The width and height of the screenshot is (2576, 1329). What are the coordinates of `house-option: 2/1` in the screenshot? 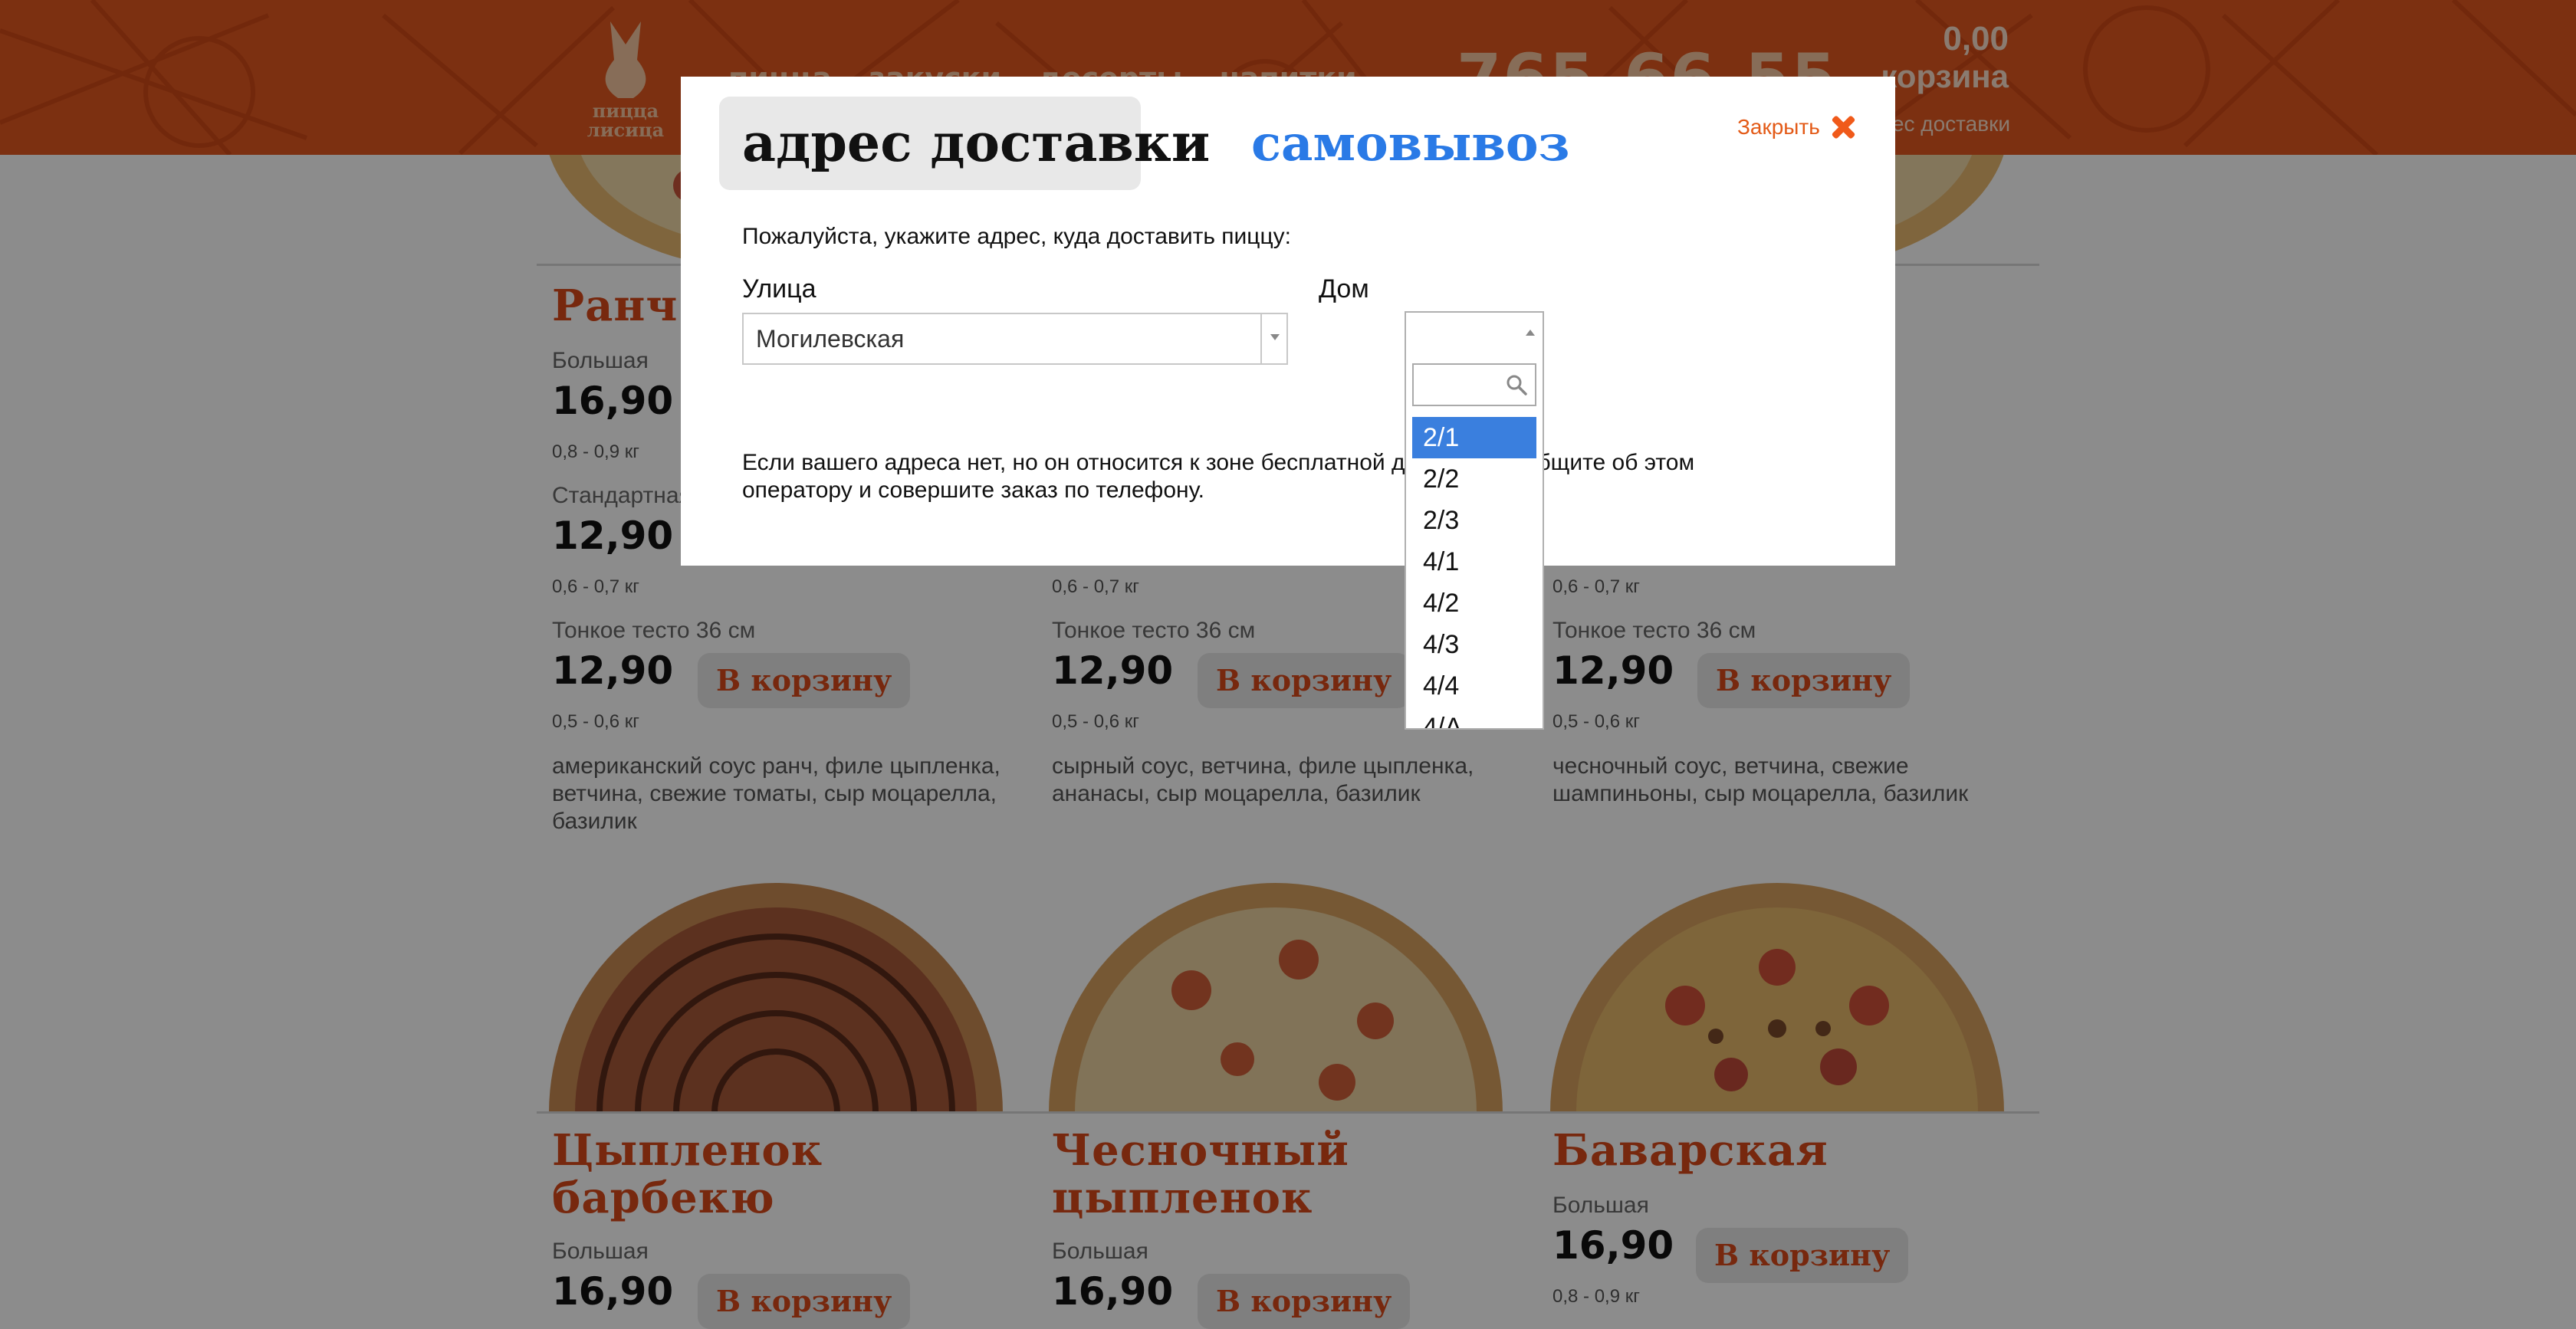 It's located at (1474, 437).